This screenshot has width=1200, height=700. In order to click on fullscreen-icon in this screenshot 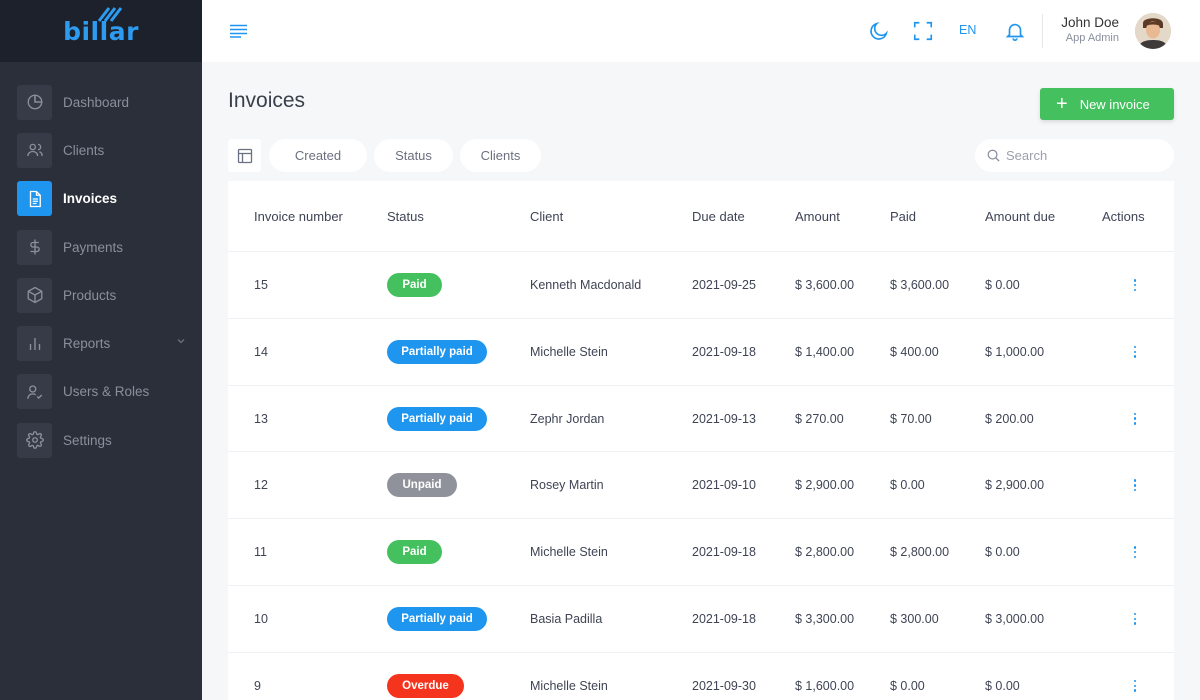, I will do `click(923, 31)`.